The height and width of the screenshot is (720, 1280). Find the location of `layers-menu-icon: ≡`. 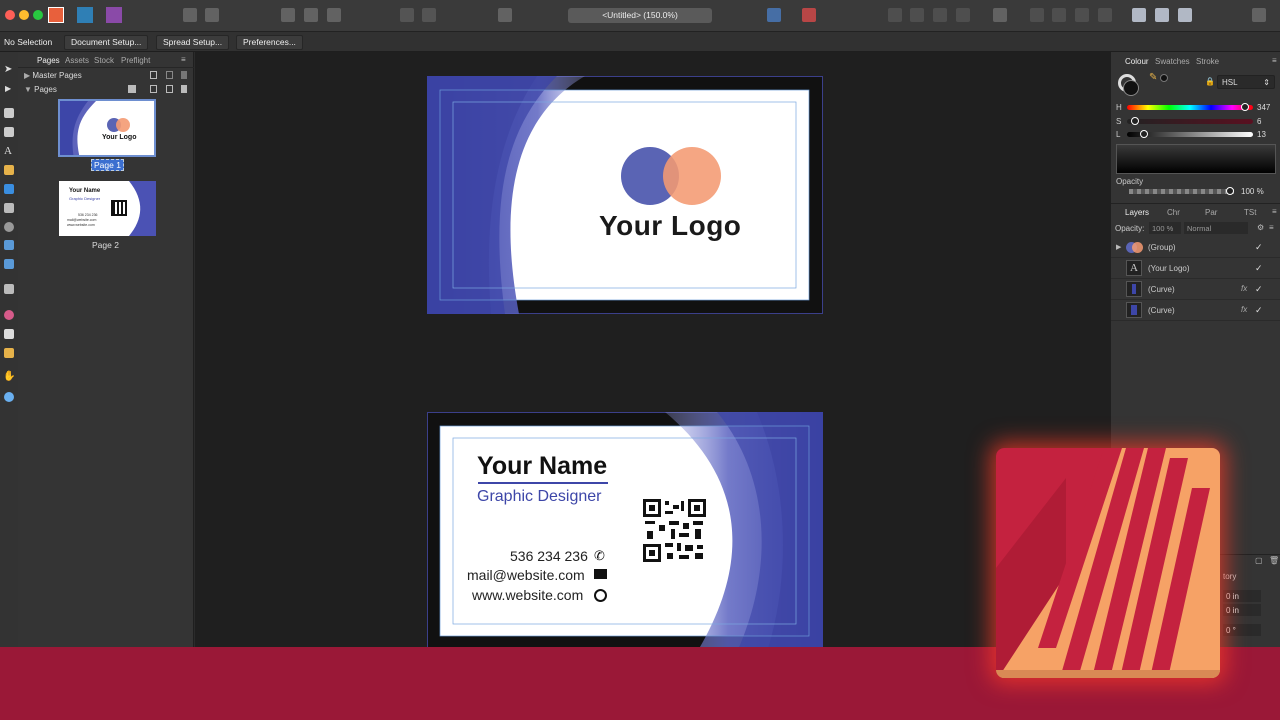

layers-menu-icon: ≡ is located at coordinates (1274, 211).